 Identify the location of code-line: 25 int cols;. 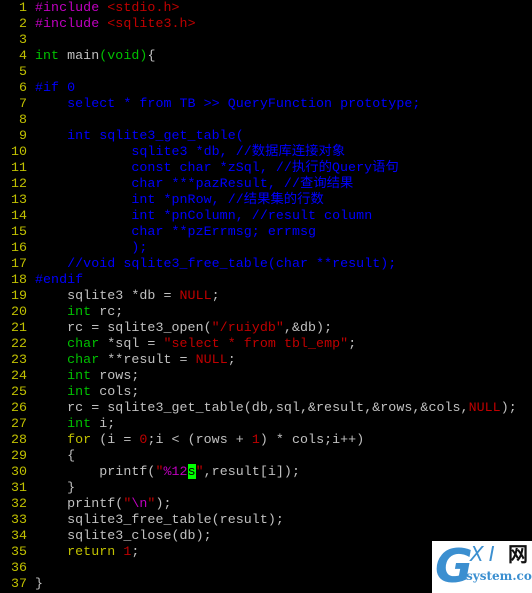
(266, 392).